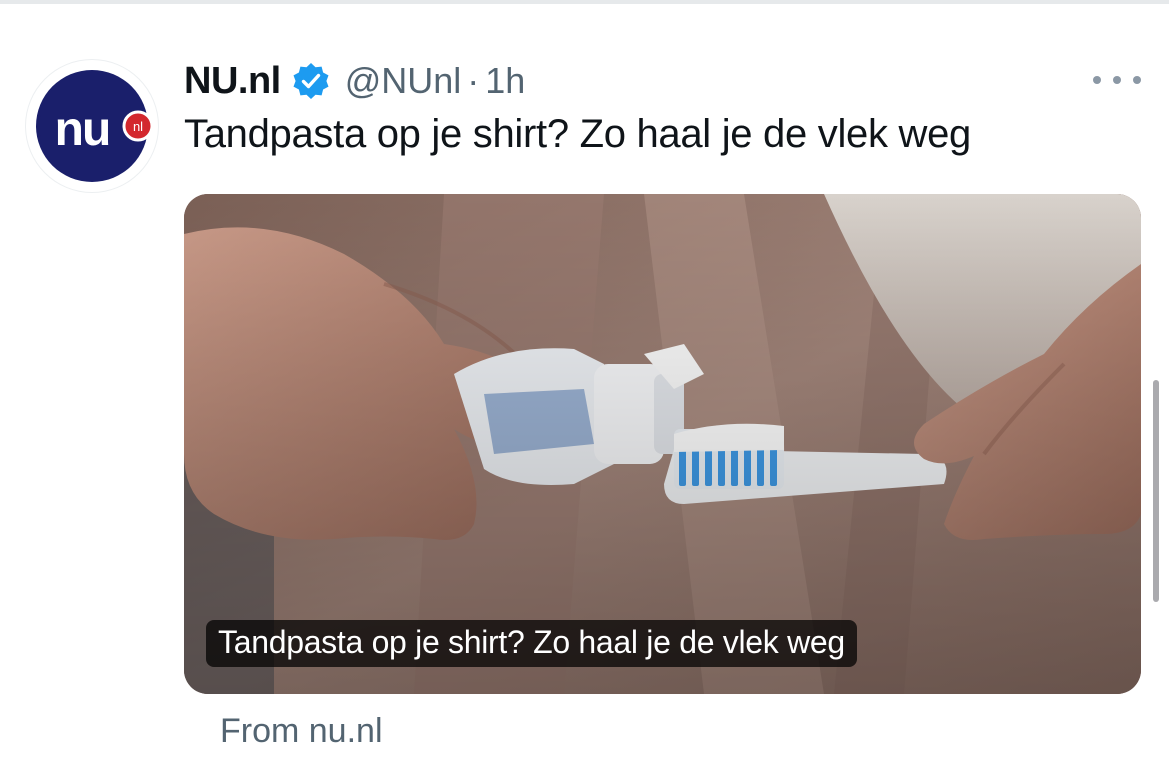  What do you see at coordinates (1156, 491) in the screenshot?
I see `scrollbar` at bounding box center [1156, 491].